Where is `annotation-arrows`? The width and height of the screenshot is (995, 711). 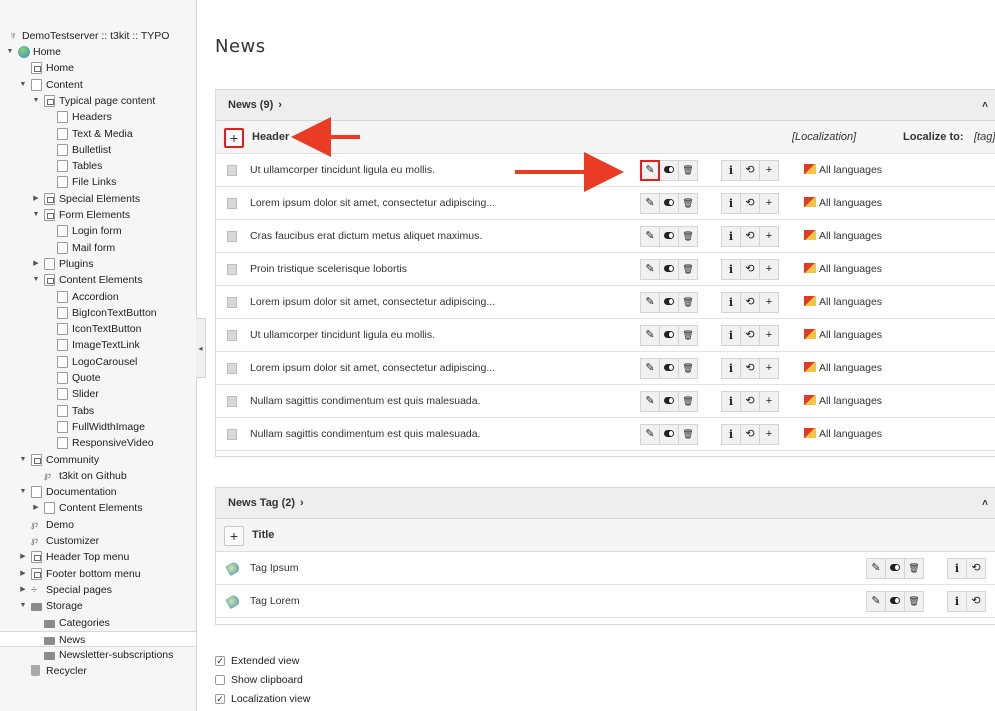
annotation-arrows is located at coordinates (457, 154).